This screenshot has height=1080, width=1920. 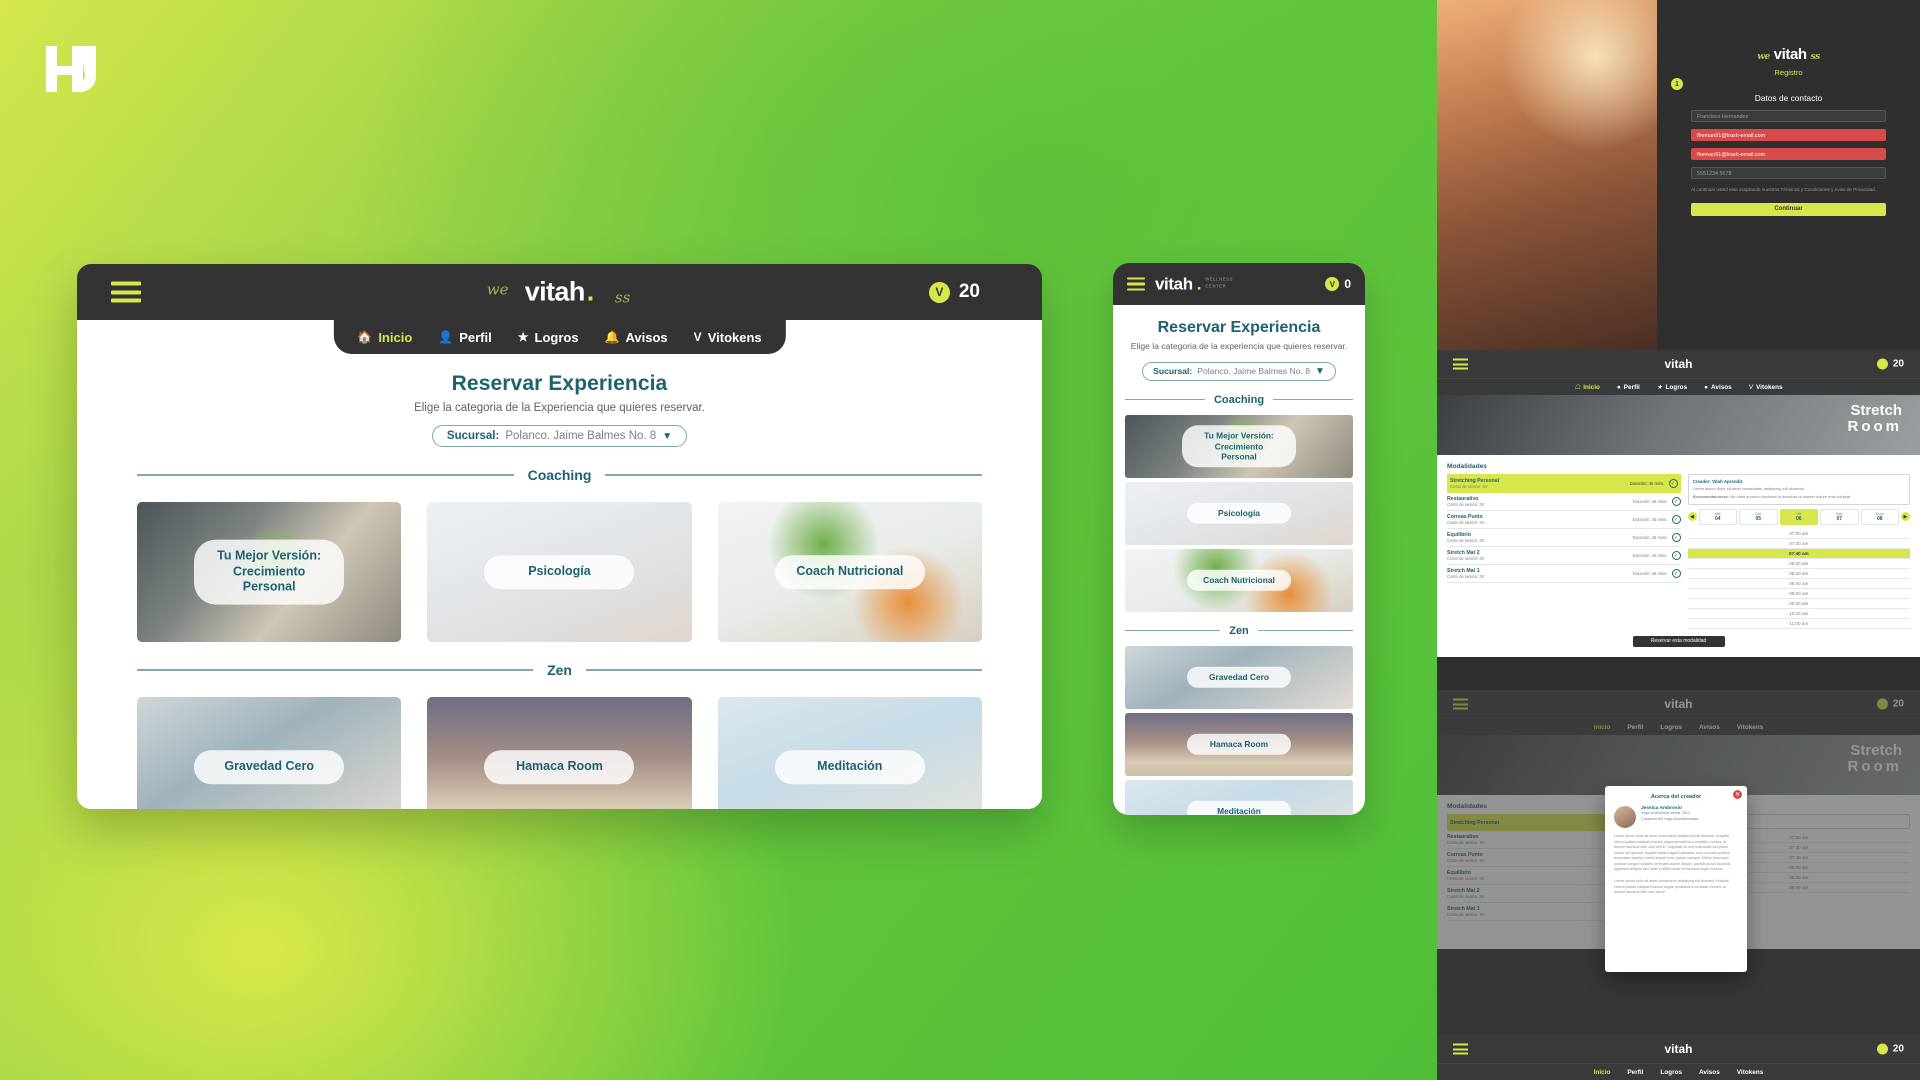 I want to click on creator-label: Creador:, so click(x=1701, y=481).